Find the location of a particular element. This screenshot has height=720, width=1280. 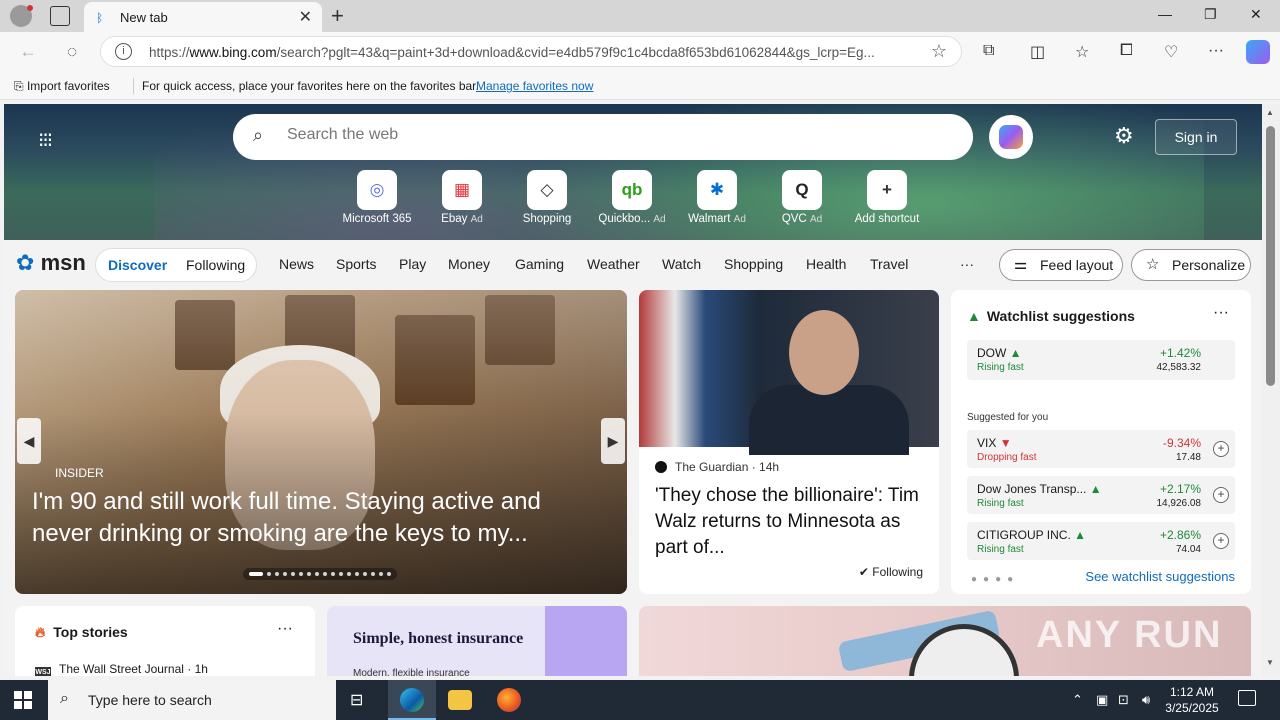

shortcut-tile: Q QVC Ad is located at coordinates (802, 197).